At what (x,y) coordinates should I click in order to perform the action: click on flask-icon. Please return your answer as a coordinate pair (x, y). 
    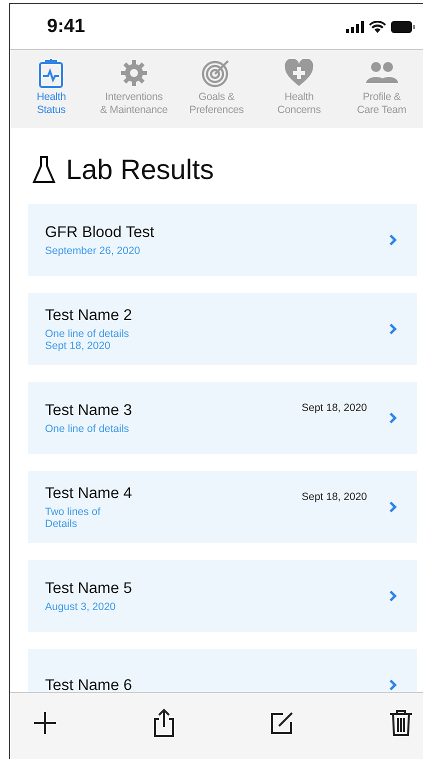
    Looking at the image, I should click on (44, 170).